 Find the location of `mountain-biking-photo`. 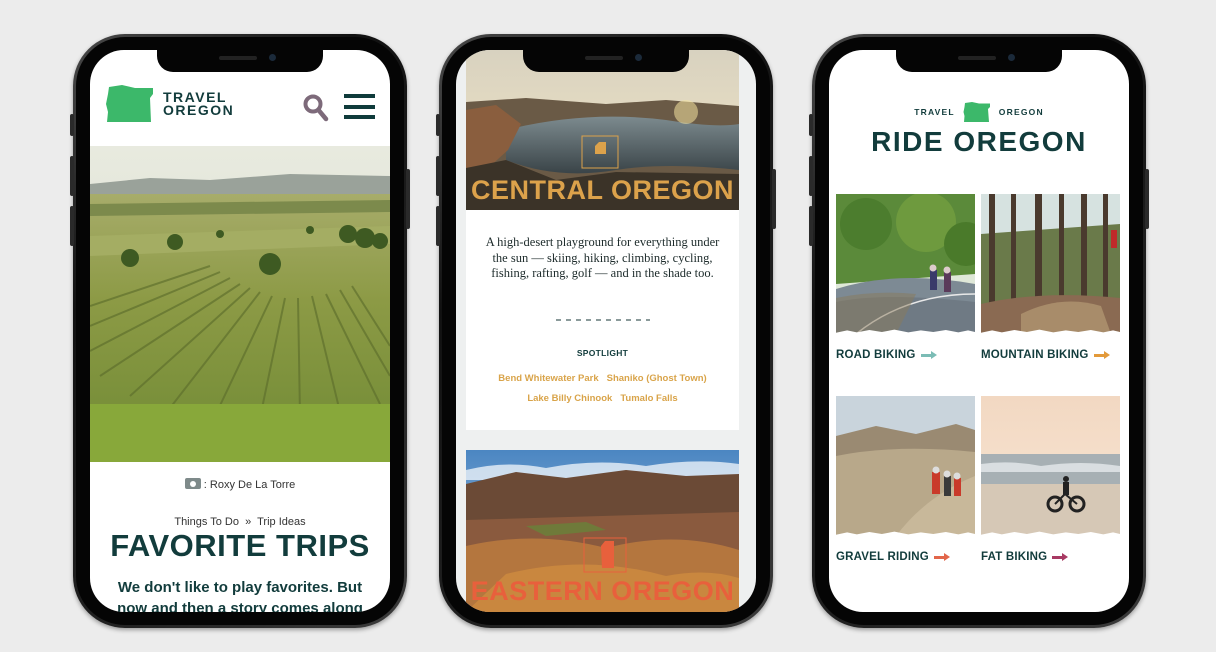

mountain-biking-photo is located at coordinates (1050, 264).